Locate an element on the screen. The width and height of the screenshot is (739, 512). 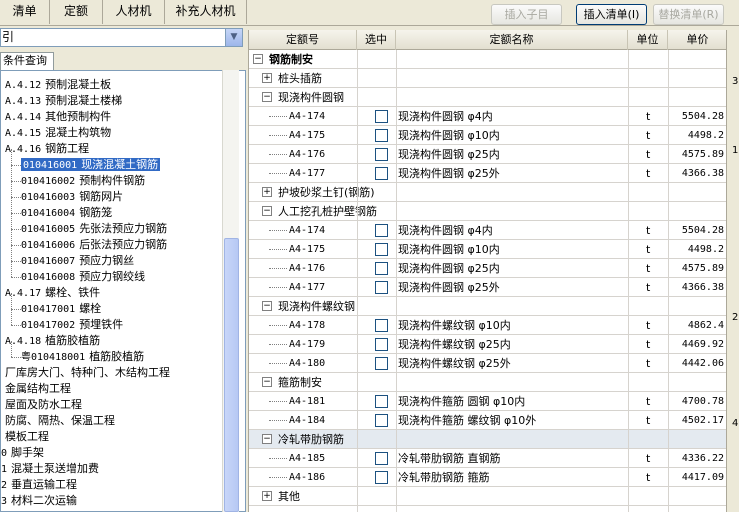
table-row: A4-179 现浇构件螺纹钢 φ25内 t 4469.92 is located at coordinates (487, 344).